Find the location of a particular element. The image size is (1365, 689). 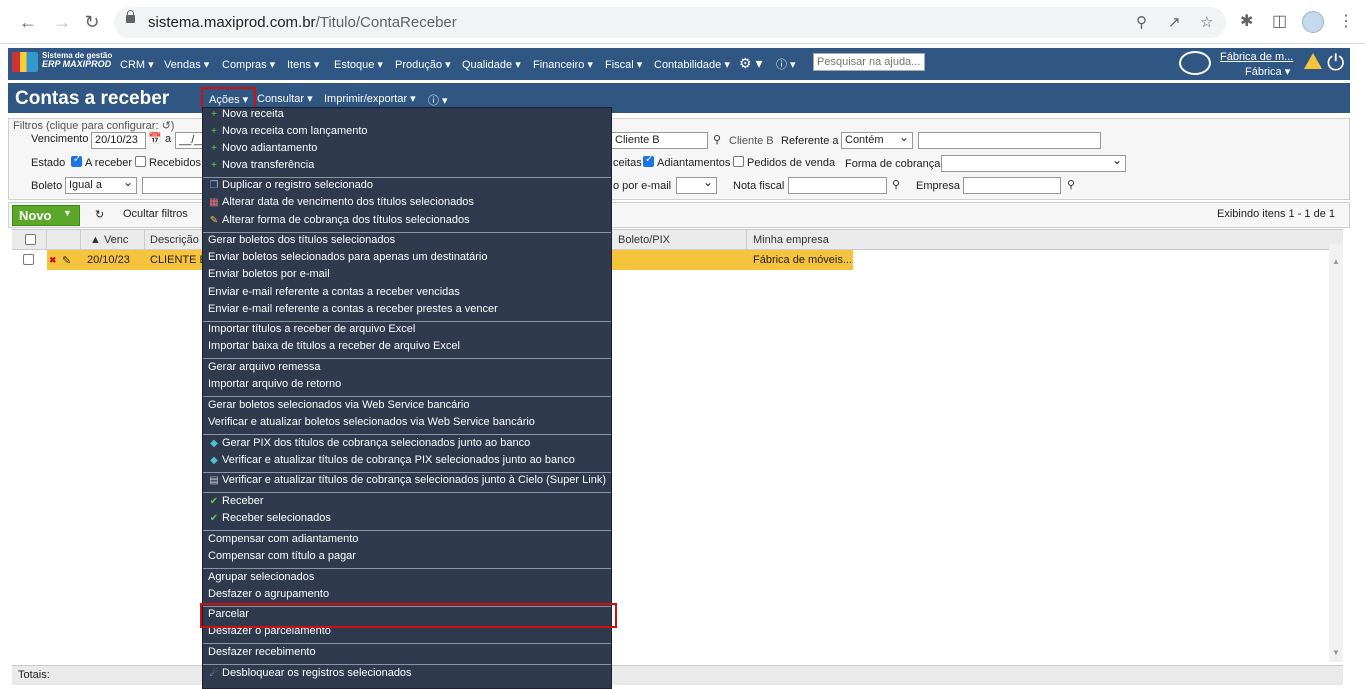

delete-icon: ✖ is located at coordinates (53, 260).